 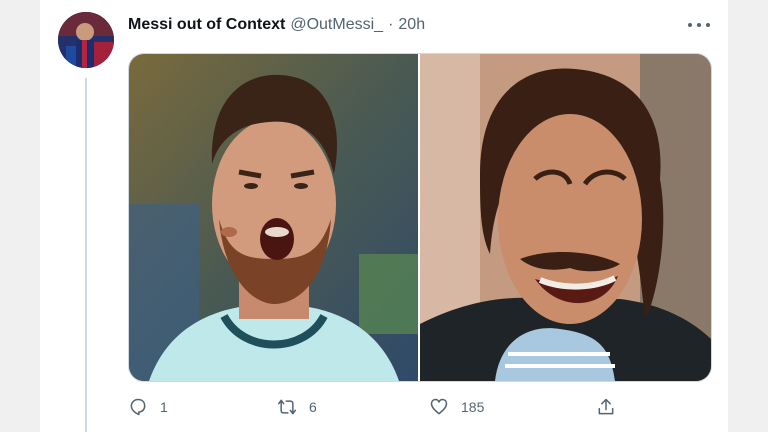 I want to click on page-backdrop-right, so click(x=748, y=216).